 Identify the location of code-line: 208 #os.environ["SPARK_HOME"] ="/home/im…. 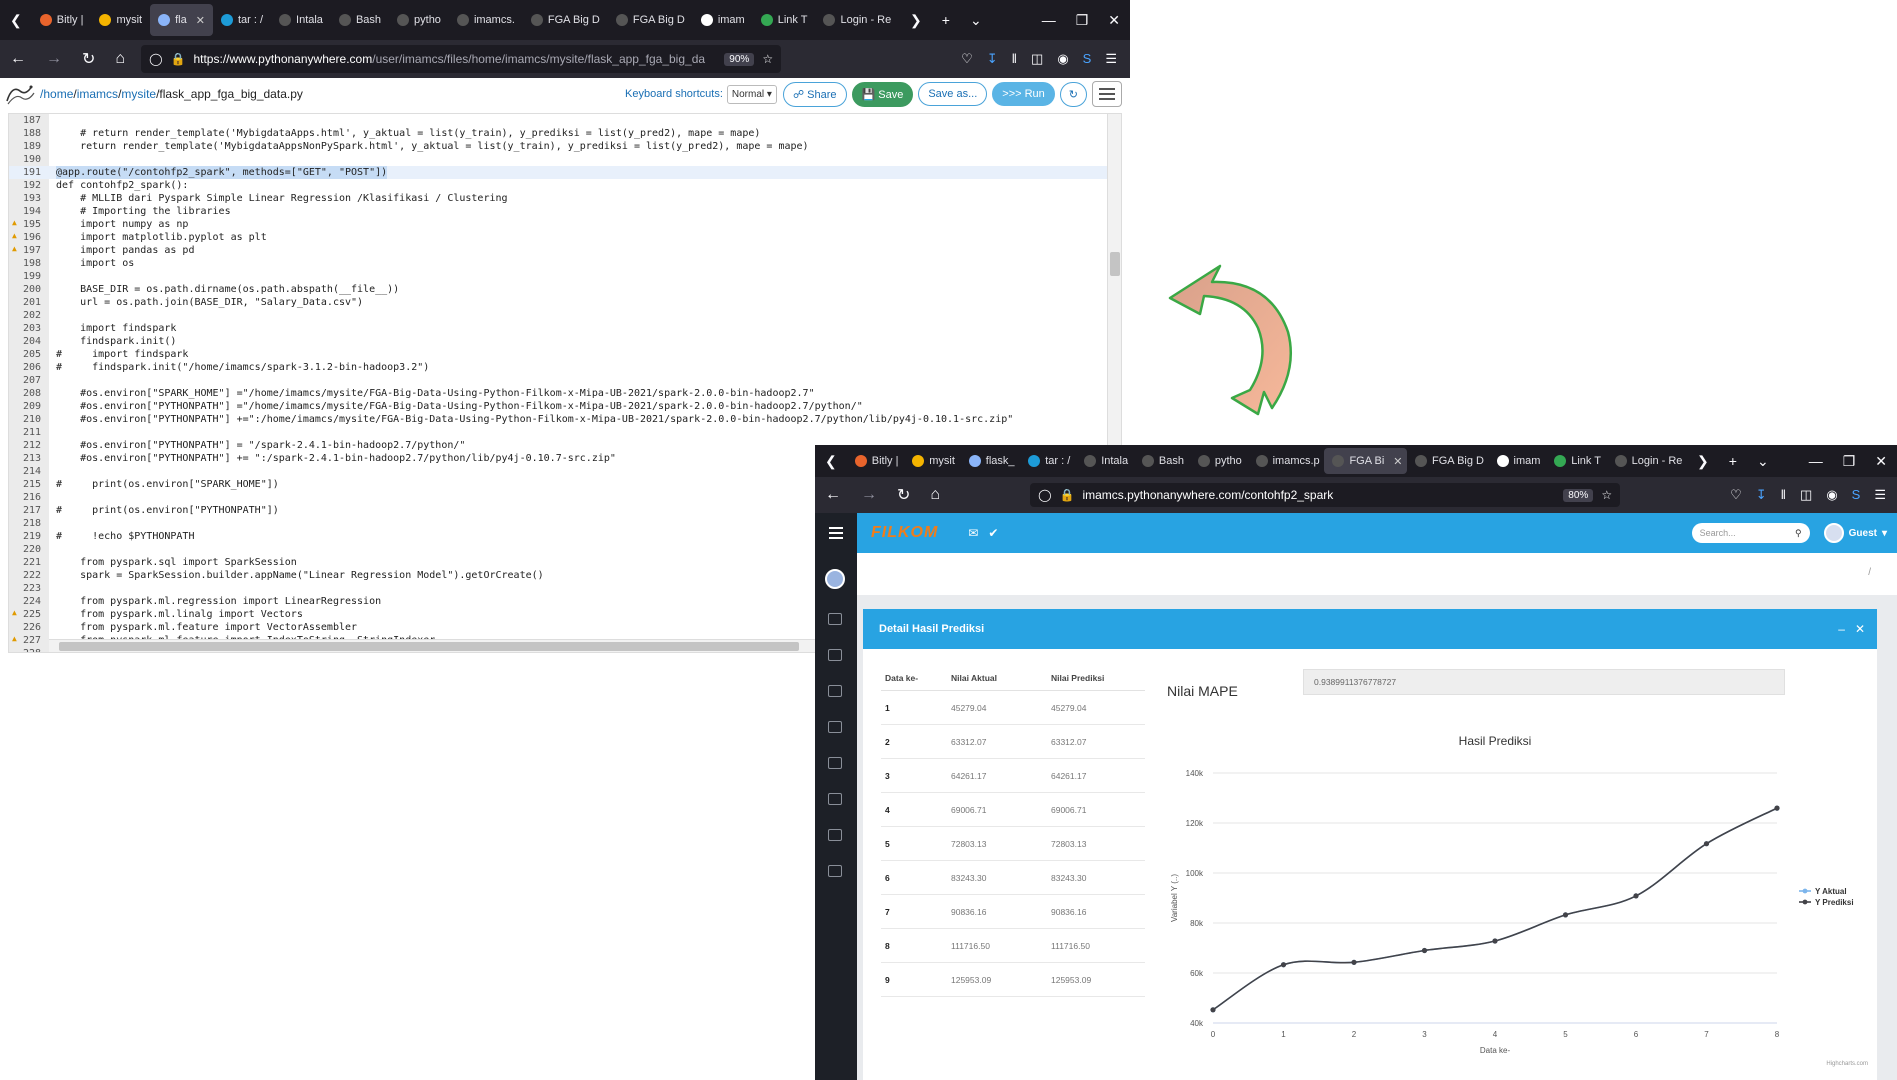
(565, 393).